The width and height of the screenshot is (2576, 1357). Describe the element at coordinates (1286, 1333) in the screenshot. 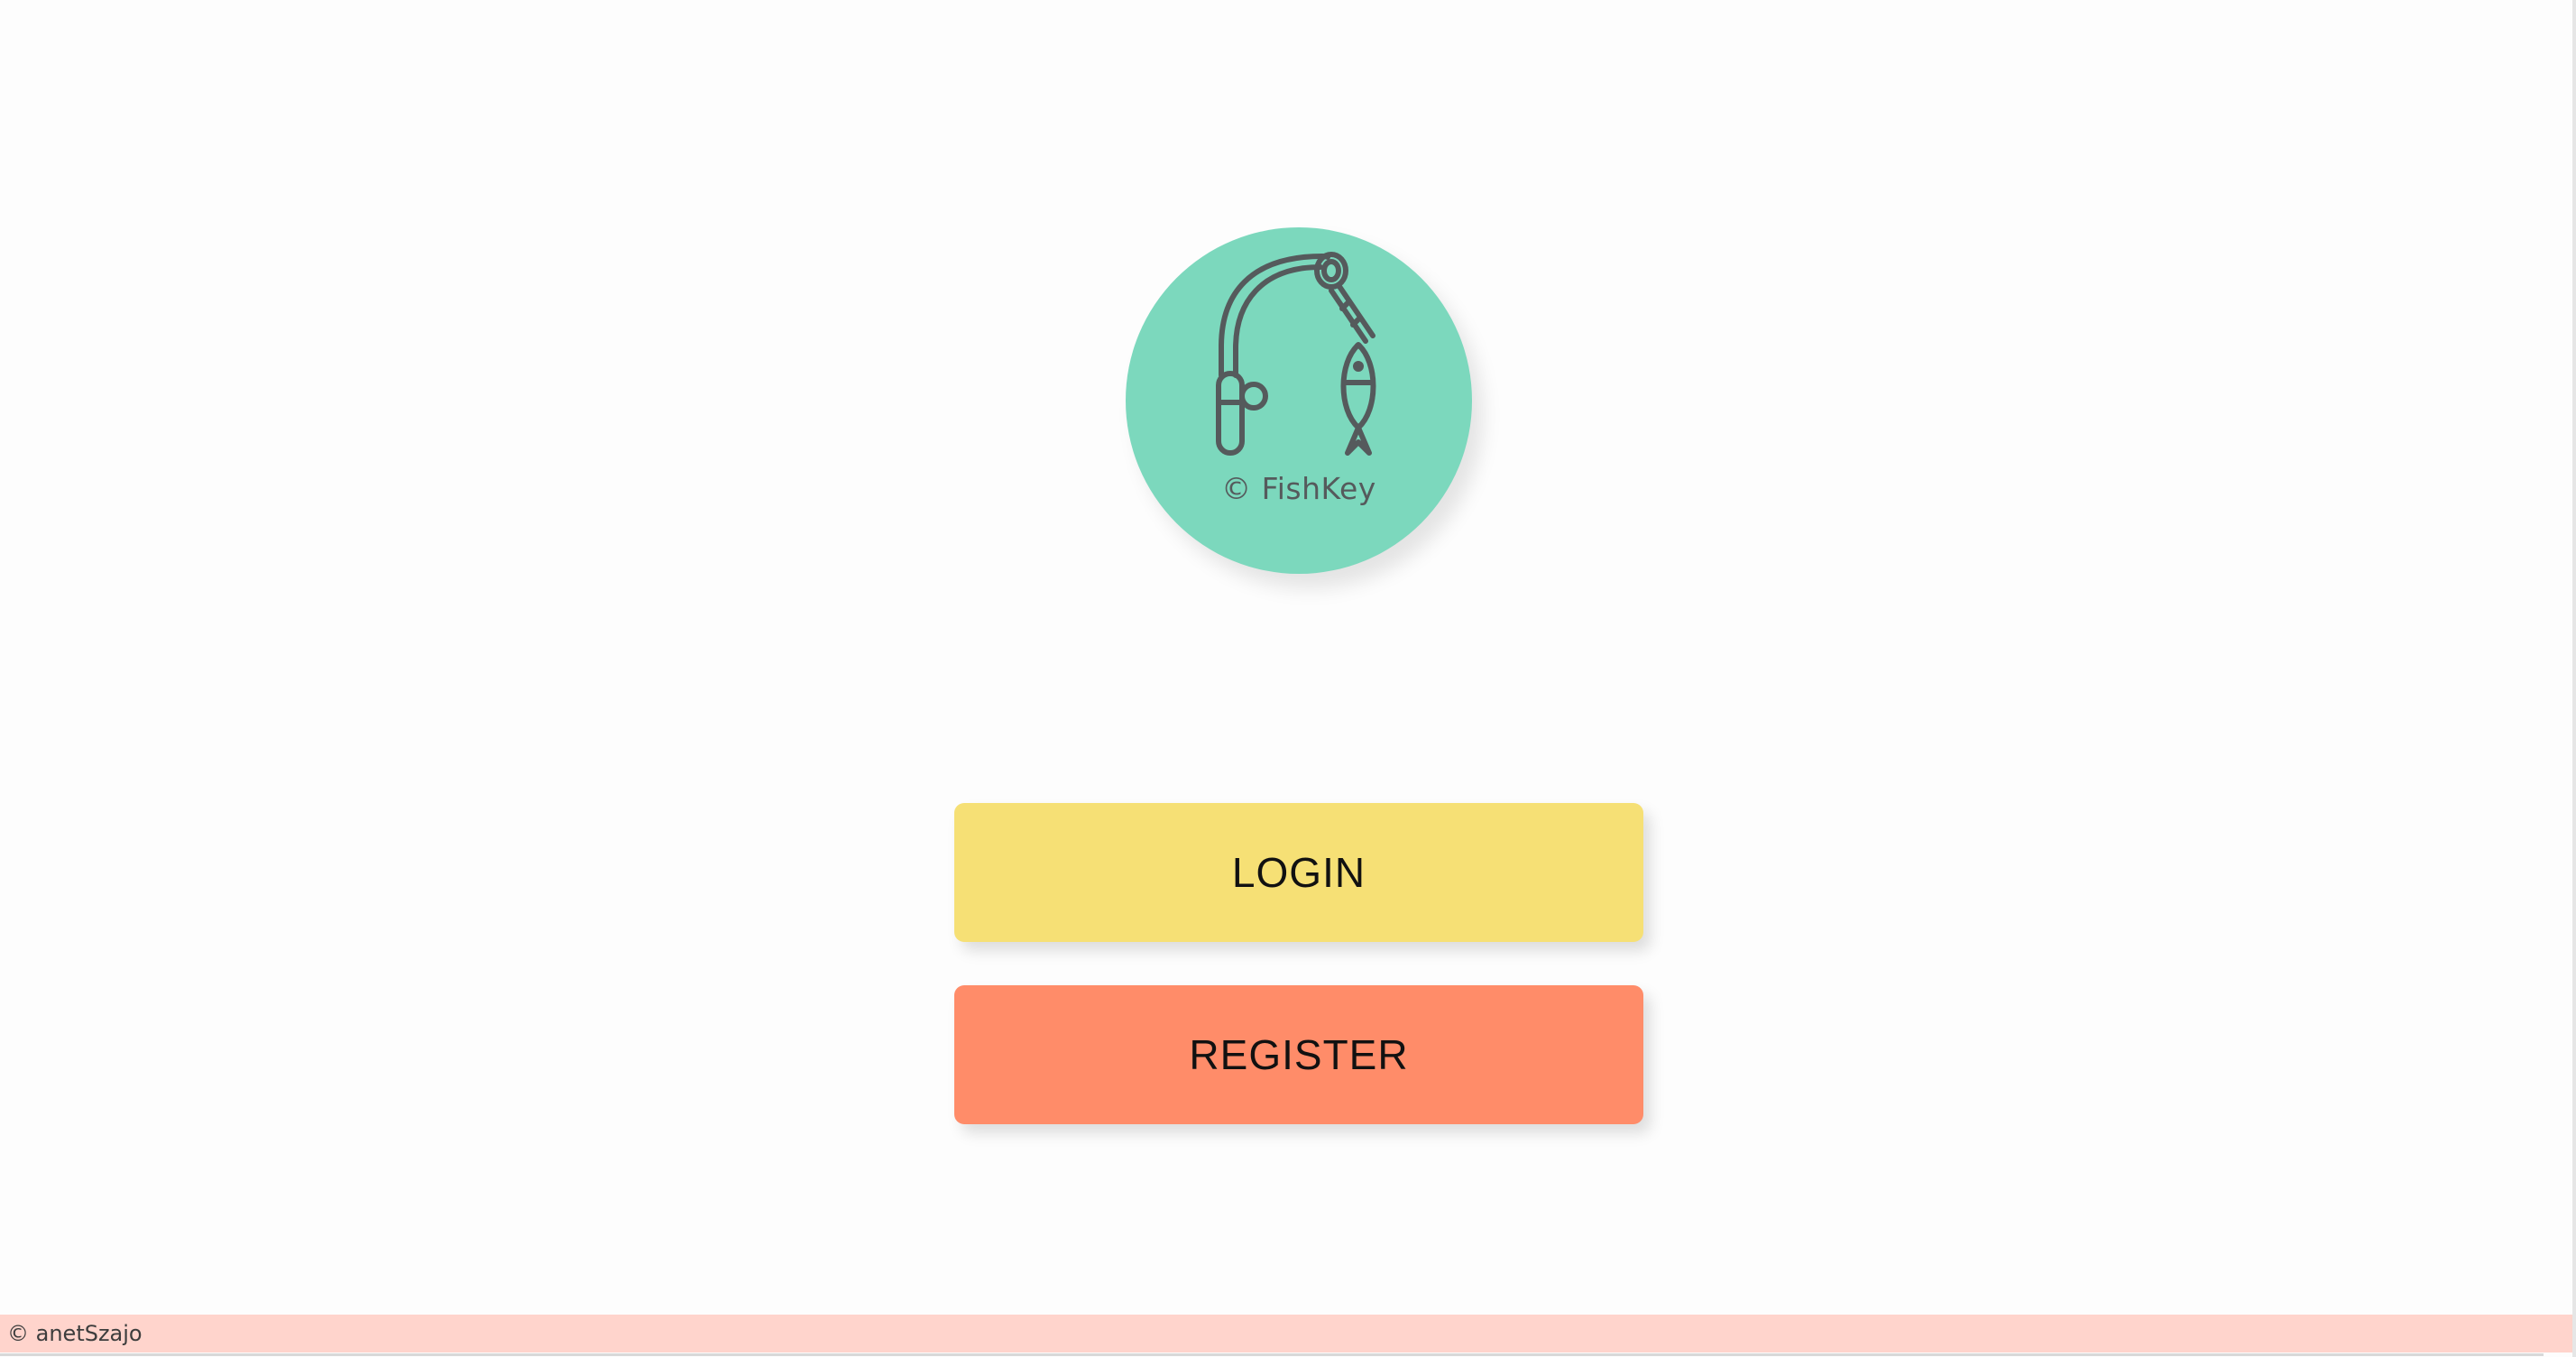

I see `footer: © anetSzajo` at that location.